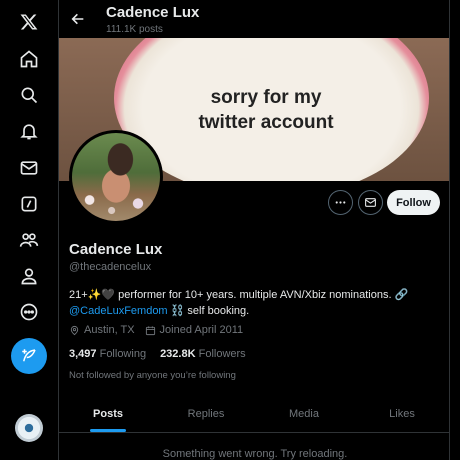  I want to click on error-message: Something went wrong. Try reloading., so click(255, 454).